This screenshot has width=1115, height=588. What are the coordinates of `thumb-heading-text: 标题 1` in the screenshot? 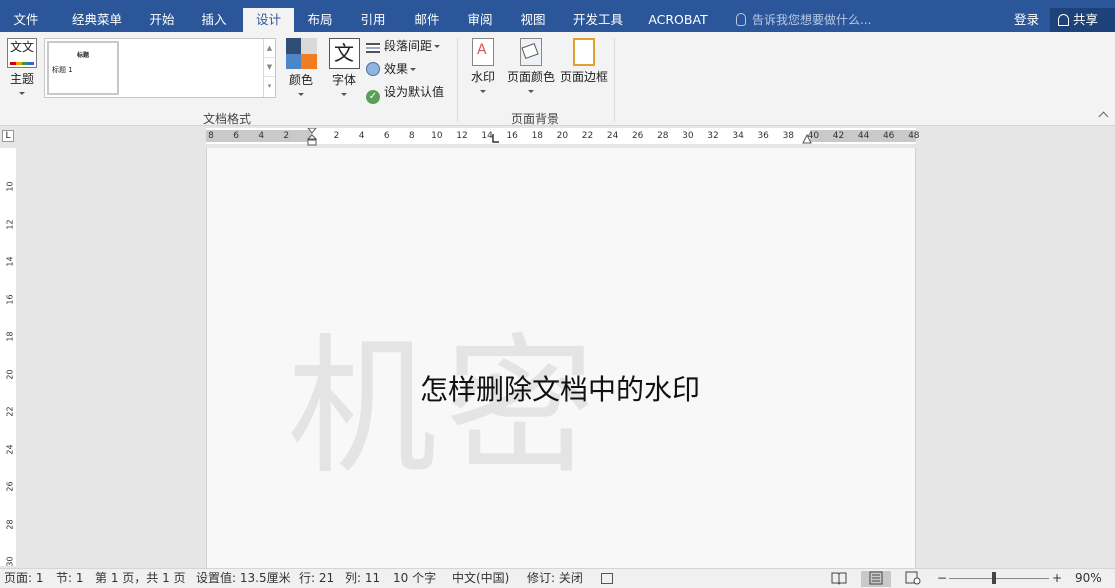 It's located at (62, 70).